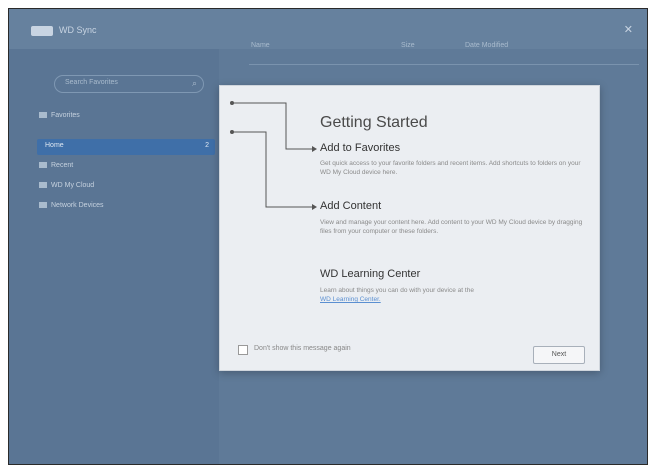  I want to click on column-header-name: Name, so click(260, 45).